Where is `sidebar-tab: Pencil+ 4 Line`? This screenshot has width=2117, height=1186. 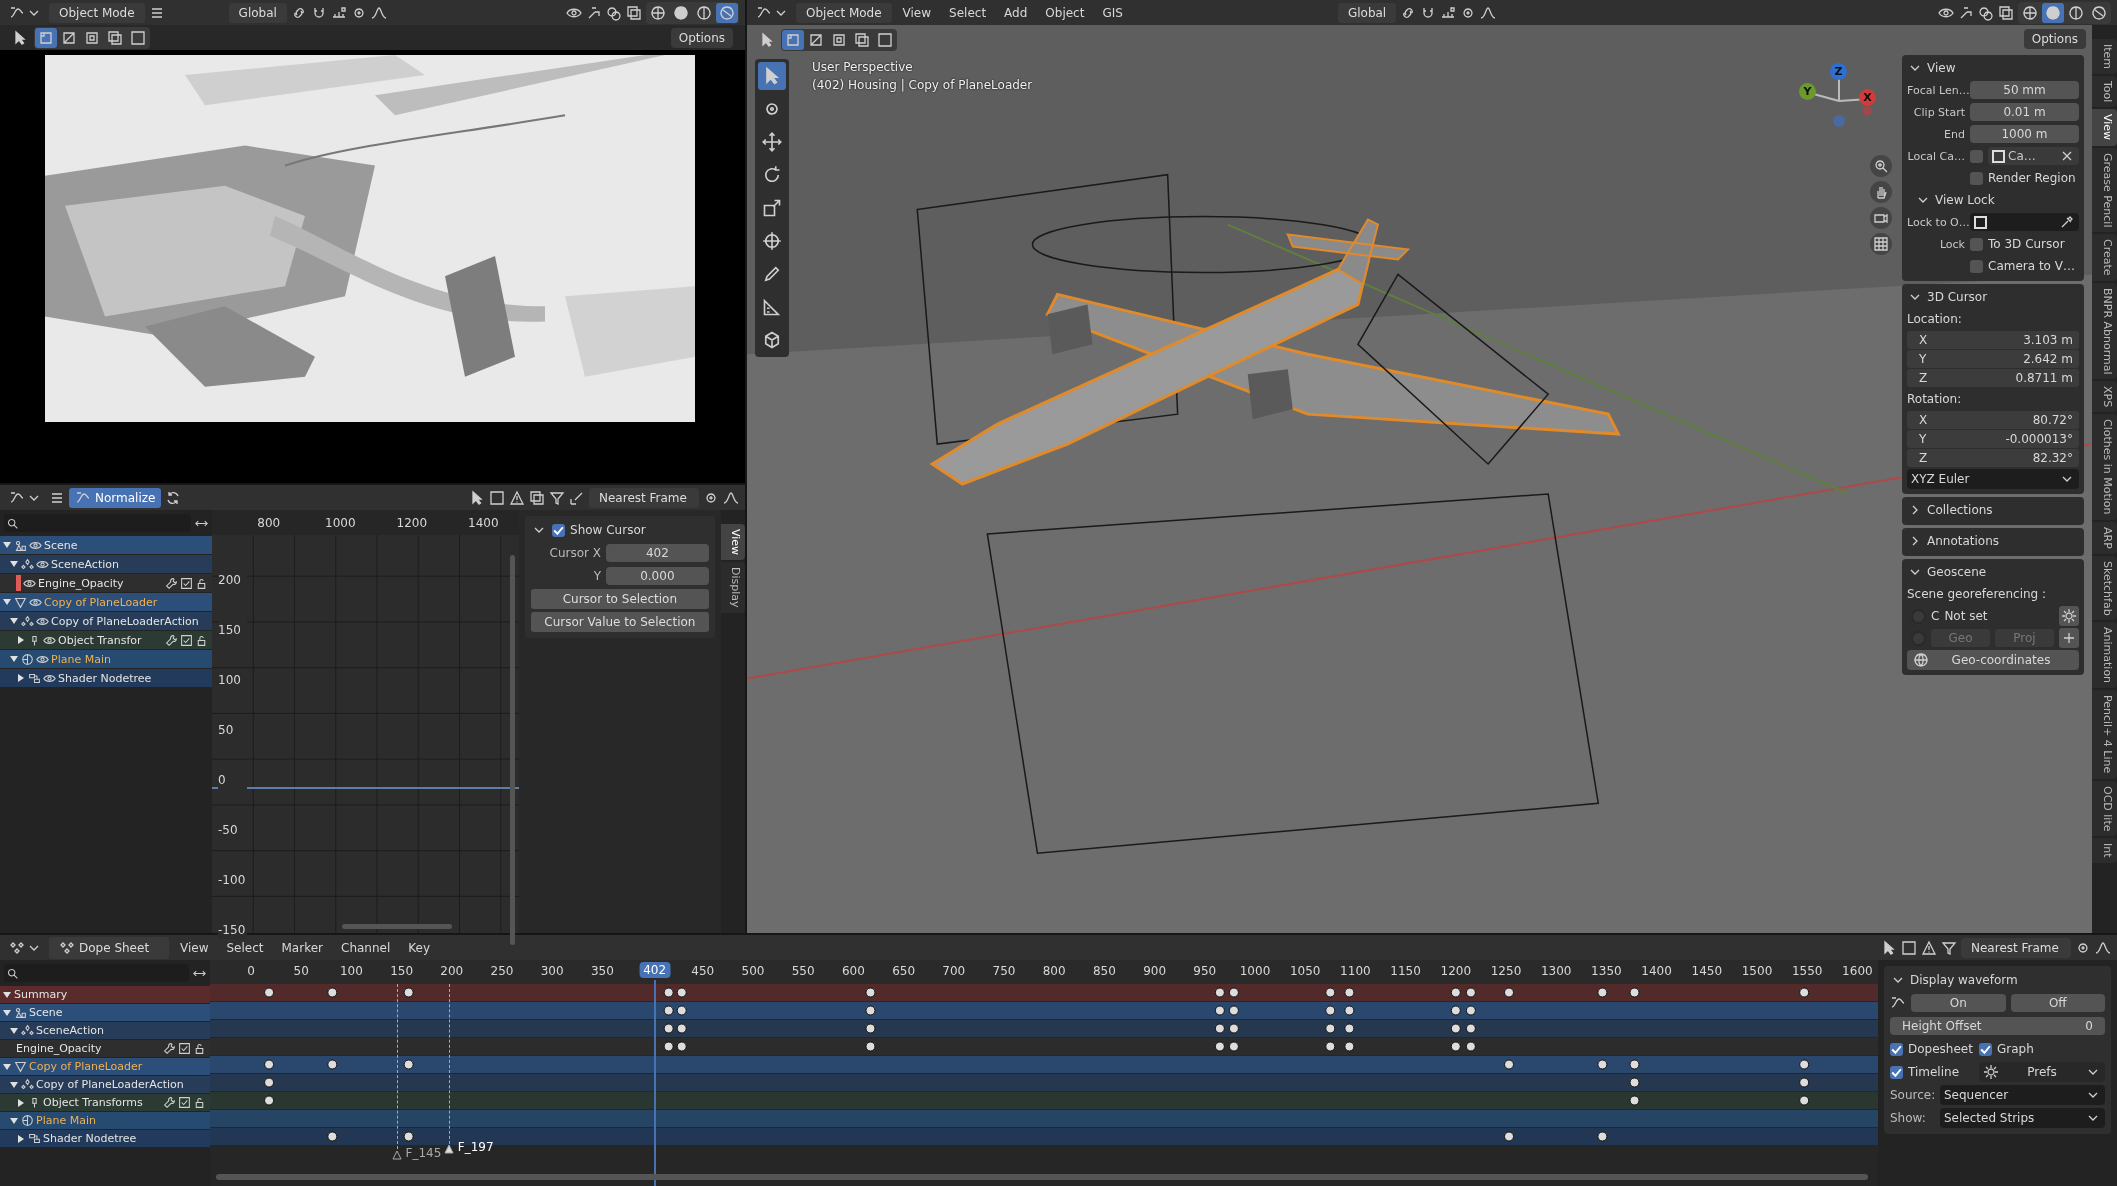
sidebar-tab: Pencil+ 4 Line is located at coordinates (2104, 734).